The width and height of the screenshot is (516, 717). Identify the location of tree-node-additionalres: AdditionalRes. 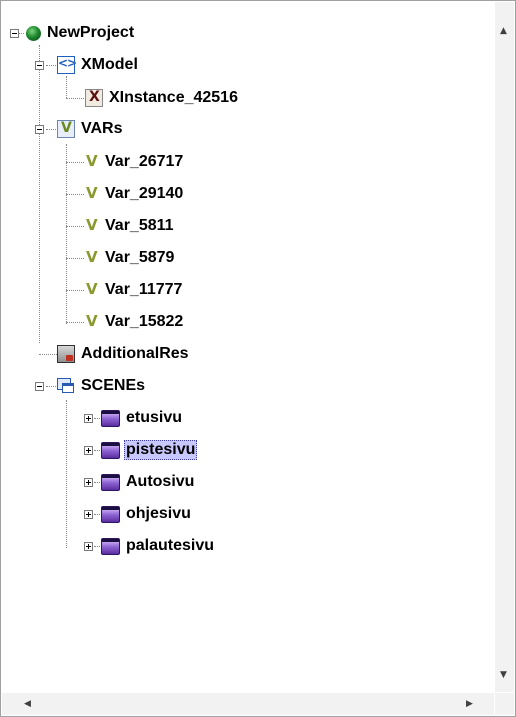
(124, 354).